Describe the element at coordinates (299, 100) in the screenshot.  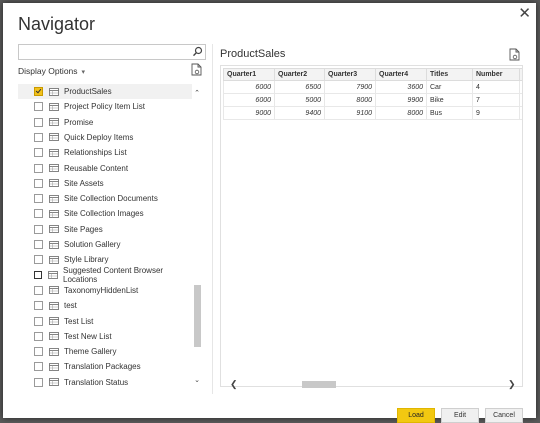
I see `table-cell: 5000` at that location.